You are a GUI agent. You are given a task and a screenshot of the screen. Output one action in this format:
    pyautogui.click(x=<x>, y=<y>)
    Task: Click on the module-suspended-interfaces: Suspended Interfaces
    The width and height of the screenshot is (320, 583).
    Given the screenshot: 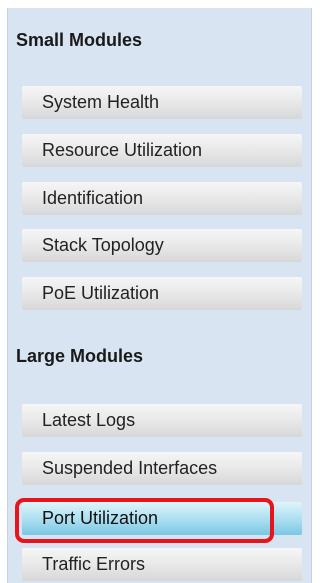 What is the action you would take?
    pyautogui.click(x=162, y=468)
    